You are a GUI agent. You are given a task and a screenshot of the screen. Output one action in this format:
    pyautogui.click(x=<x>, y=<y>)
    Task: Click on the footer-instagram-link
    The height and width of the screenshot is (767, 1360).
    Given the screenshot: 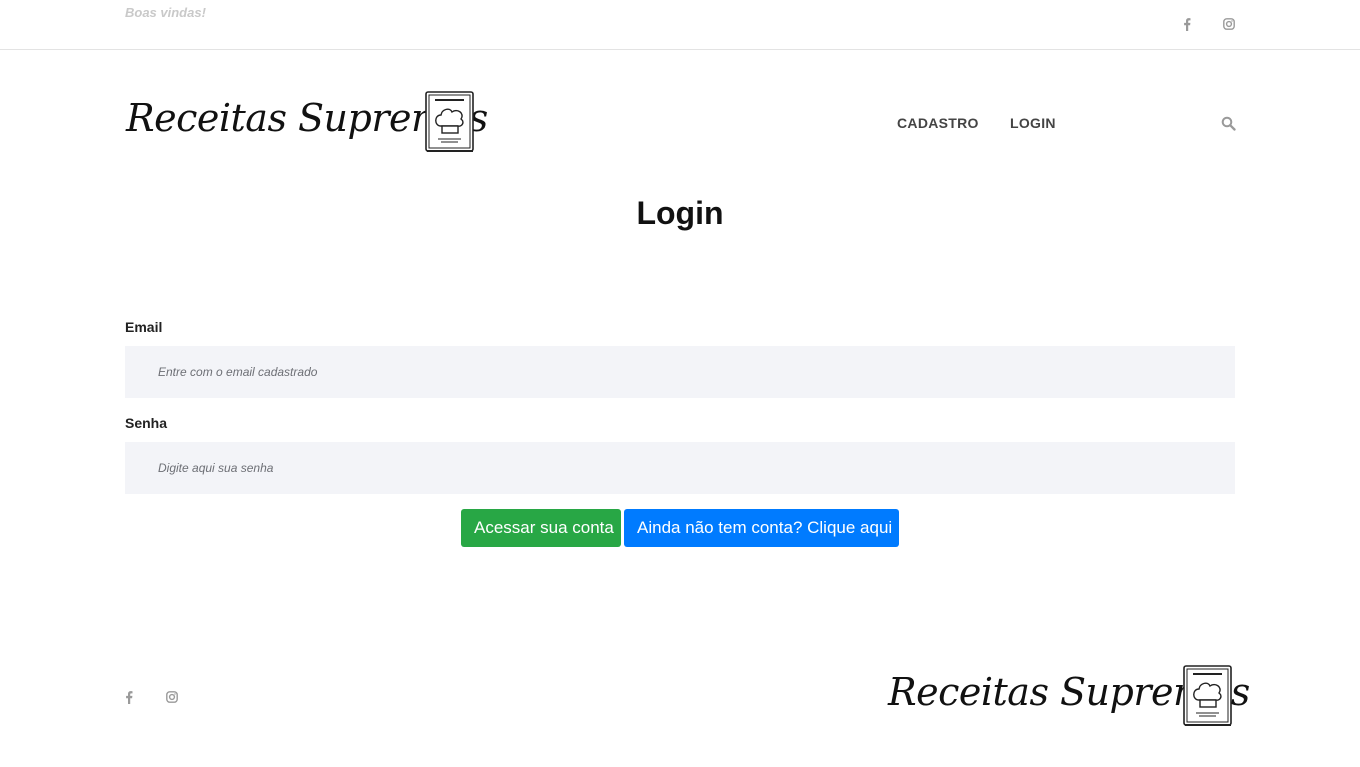 What is the action you would take?
    pyautogui.click(x=172, y=697)
    